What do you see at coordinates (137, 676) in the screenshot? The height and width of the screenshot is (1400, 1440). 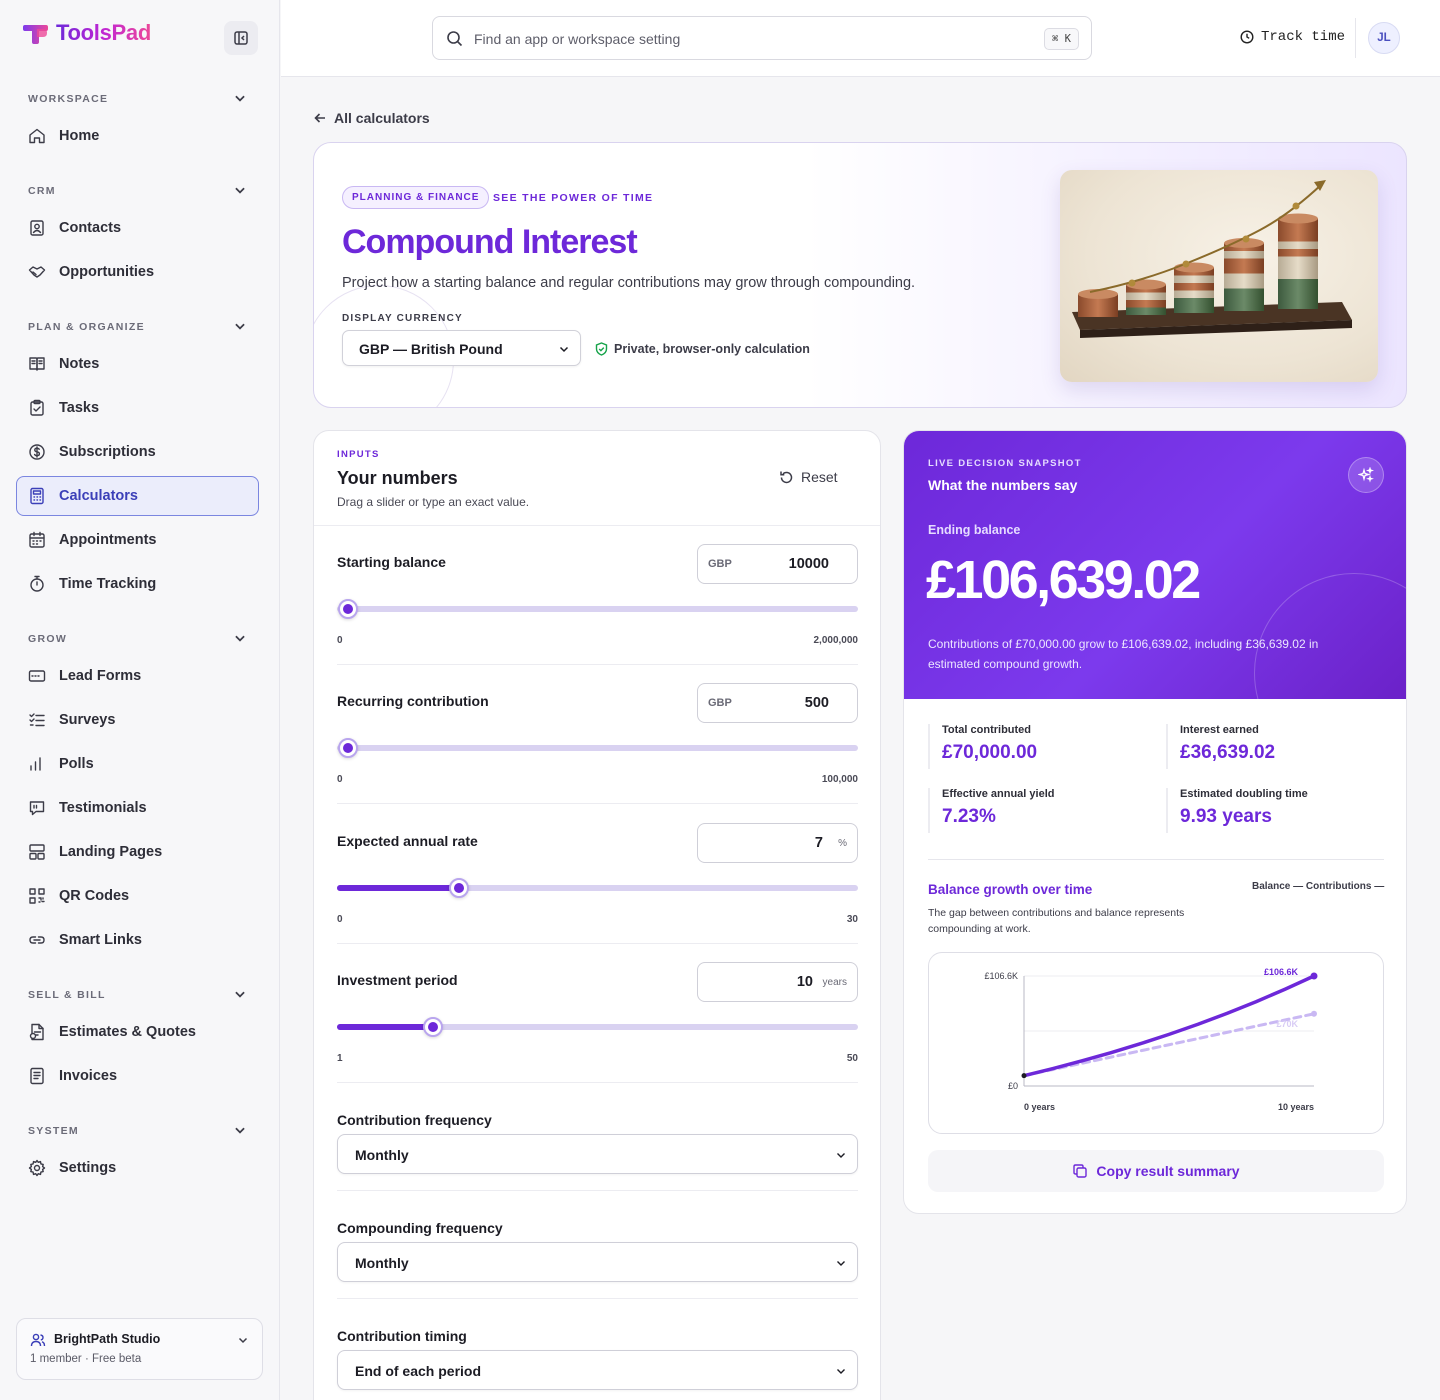 I see `sidebar-item-lead-forms: Lead Forms` at bounding box center [137, 676].